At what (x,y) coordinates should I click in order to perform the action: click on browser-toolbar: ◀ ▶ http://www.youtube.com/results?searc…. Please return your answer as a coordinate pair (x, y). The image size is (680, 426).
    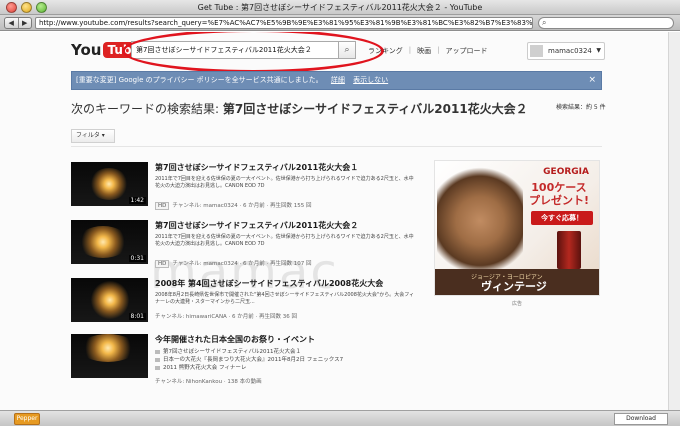
    Looking at the image, I should click on (340, 23).